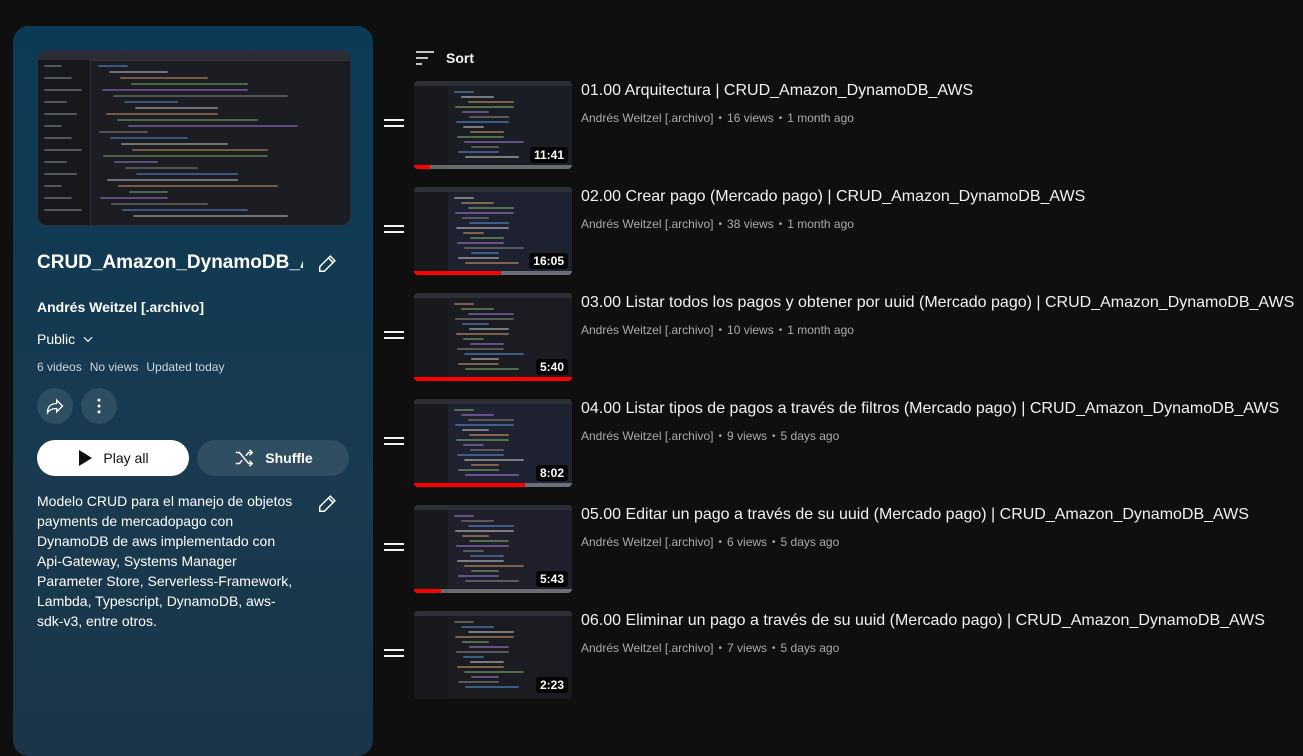  What do you see at coordinates (120, 307) in the screenshot?
I see `playlist-owner: Andrés Weitzel [.archivo]` at bounding box center [120, 307].